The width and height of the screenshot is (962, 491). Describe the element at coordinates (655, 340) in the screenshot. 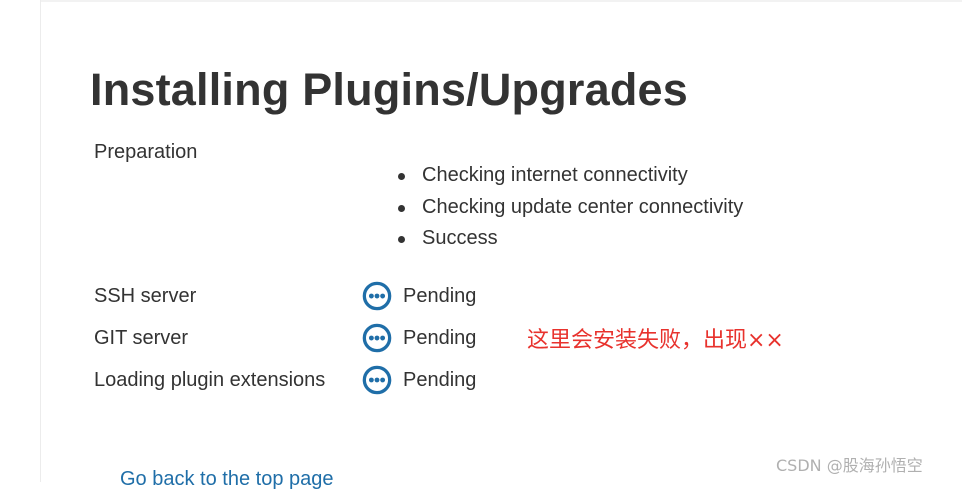

I see `red-annotation-note: 这里会安装失败，出现××` at that location.